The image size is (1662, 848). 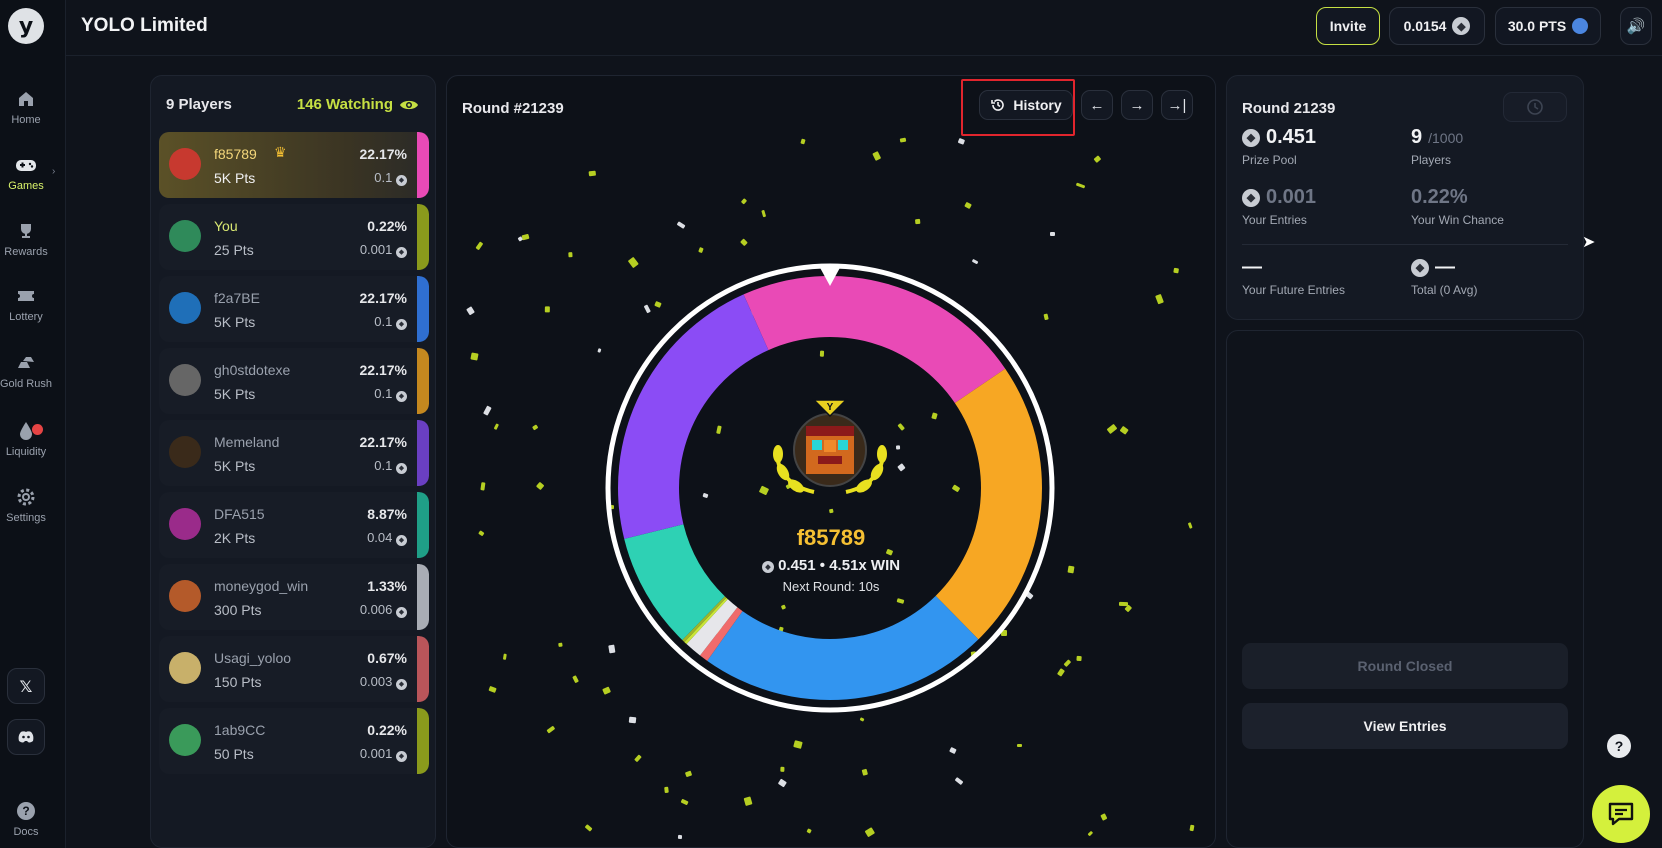 I want to click on clock-icon, so click(x=1535, y=107).